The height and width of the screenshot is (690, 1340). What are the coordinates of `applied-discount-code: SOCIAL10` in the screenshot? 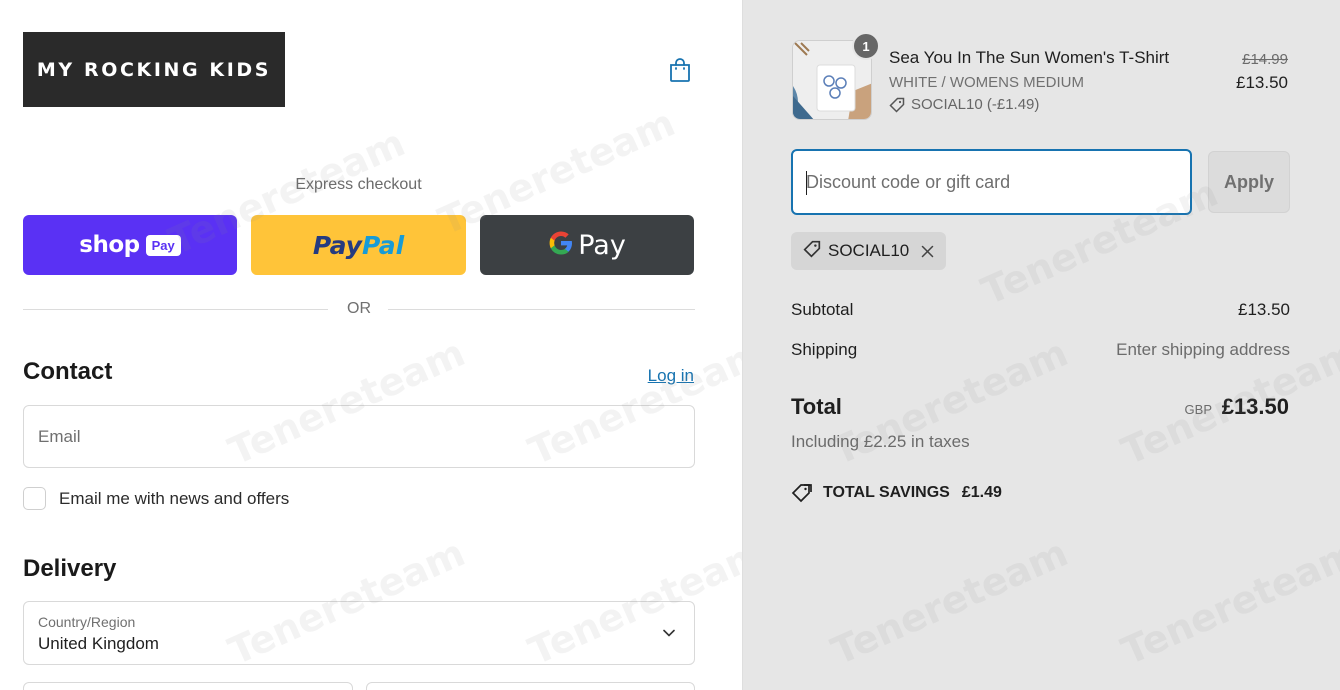 It's located at (869, 250).